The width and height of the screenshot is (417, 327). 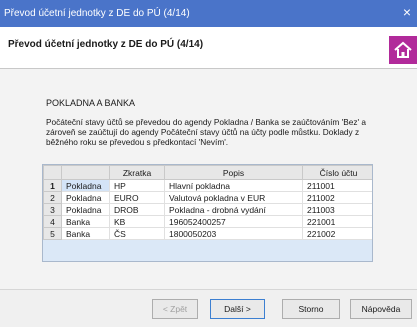 I want to click on column-header-cislo-uctu: Číslo účtu, so click(x=337, y=172).